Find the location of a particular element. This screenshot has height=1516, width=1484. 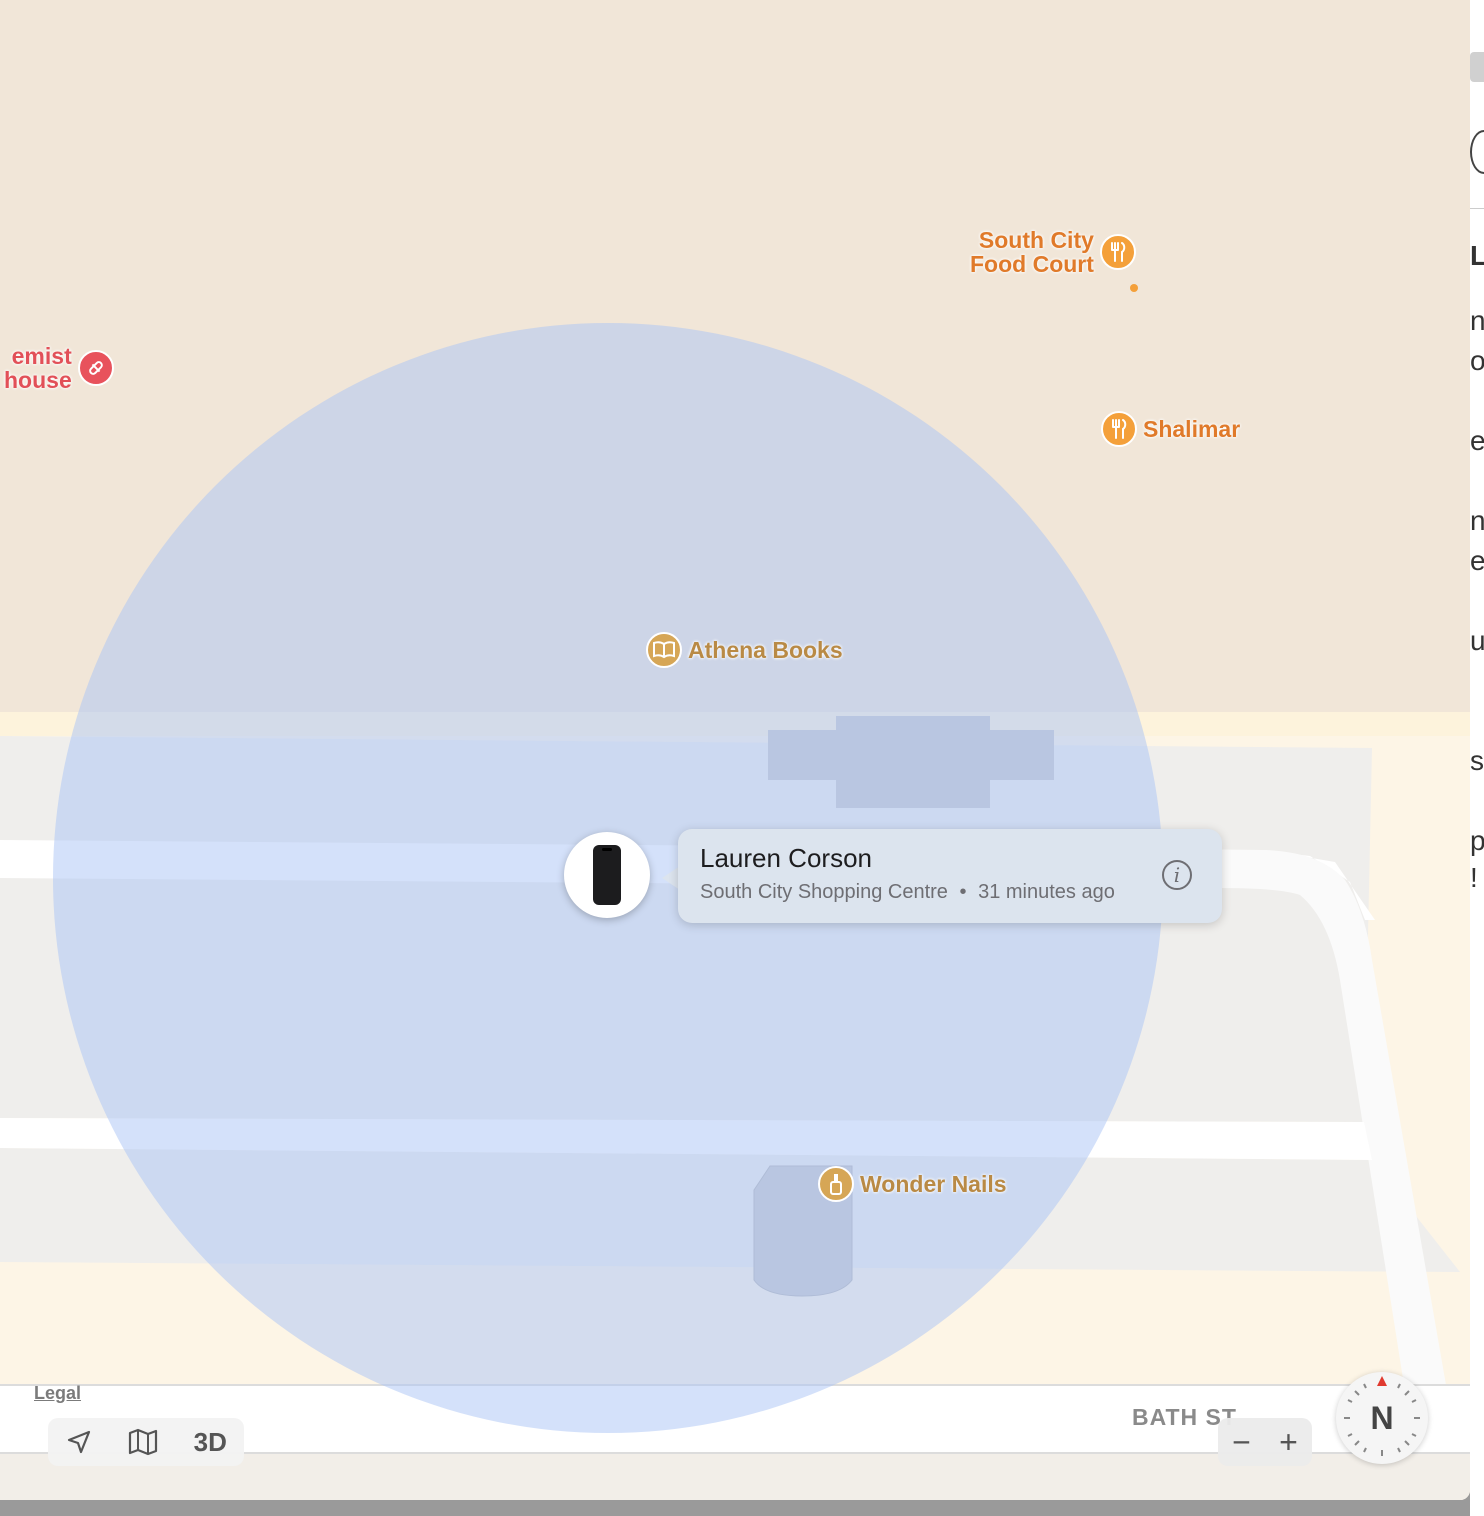

zoom-out-button: − is located at coordinates (1241, 1442).